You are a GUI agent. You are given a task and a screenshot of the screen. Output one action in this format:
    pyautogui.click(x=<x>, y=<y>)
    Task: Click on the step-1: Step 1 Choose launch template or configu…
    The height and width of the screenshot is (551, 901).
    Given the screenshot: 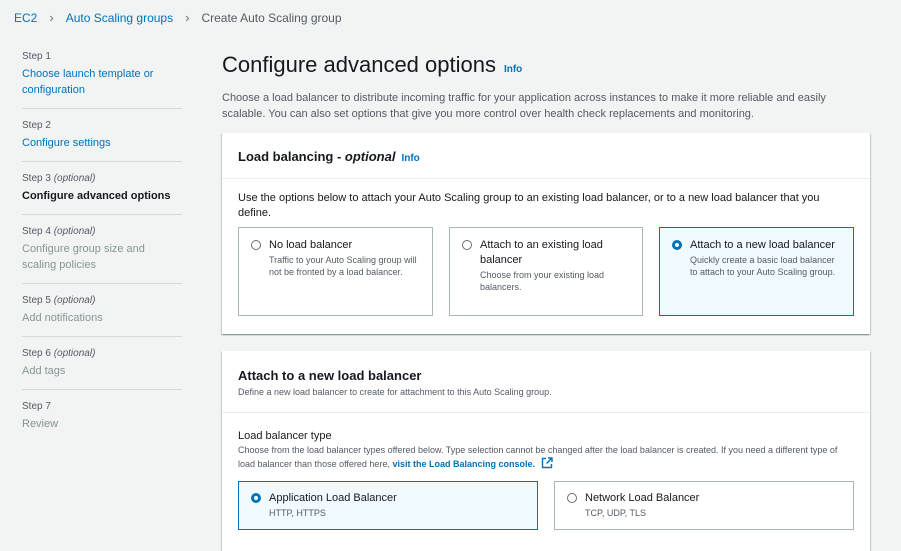 What is the action you would take?
    pyautogui.click(x=102, y=74)
    